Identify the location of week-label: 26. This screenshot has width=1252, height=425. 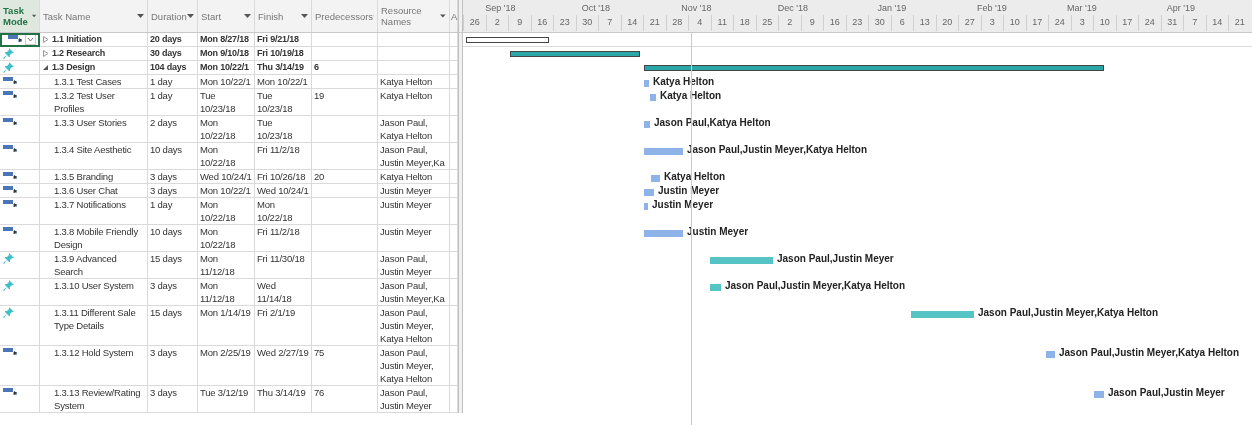
(474, 23).